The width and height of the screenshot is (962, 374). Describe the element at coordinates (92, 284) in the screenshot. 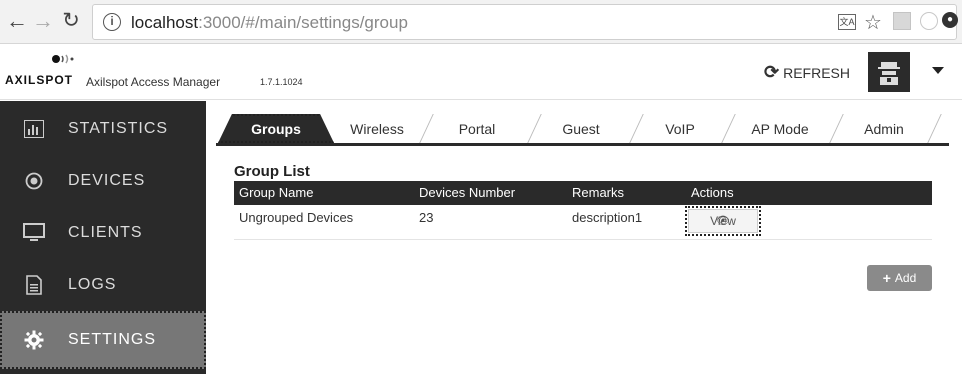

I see `sidebar-item-label: LOGS` at that location.